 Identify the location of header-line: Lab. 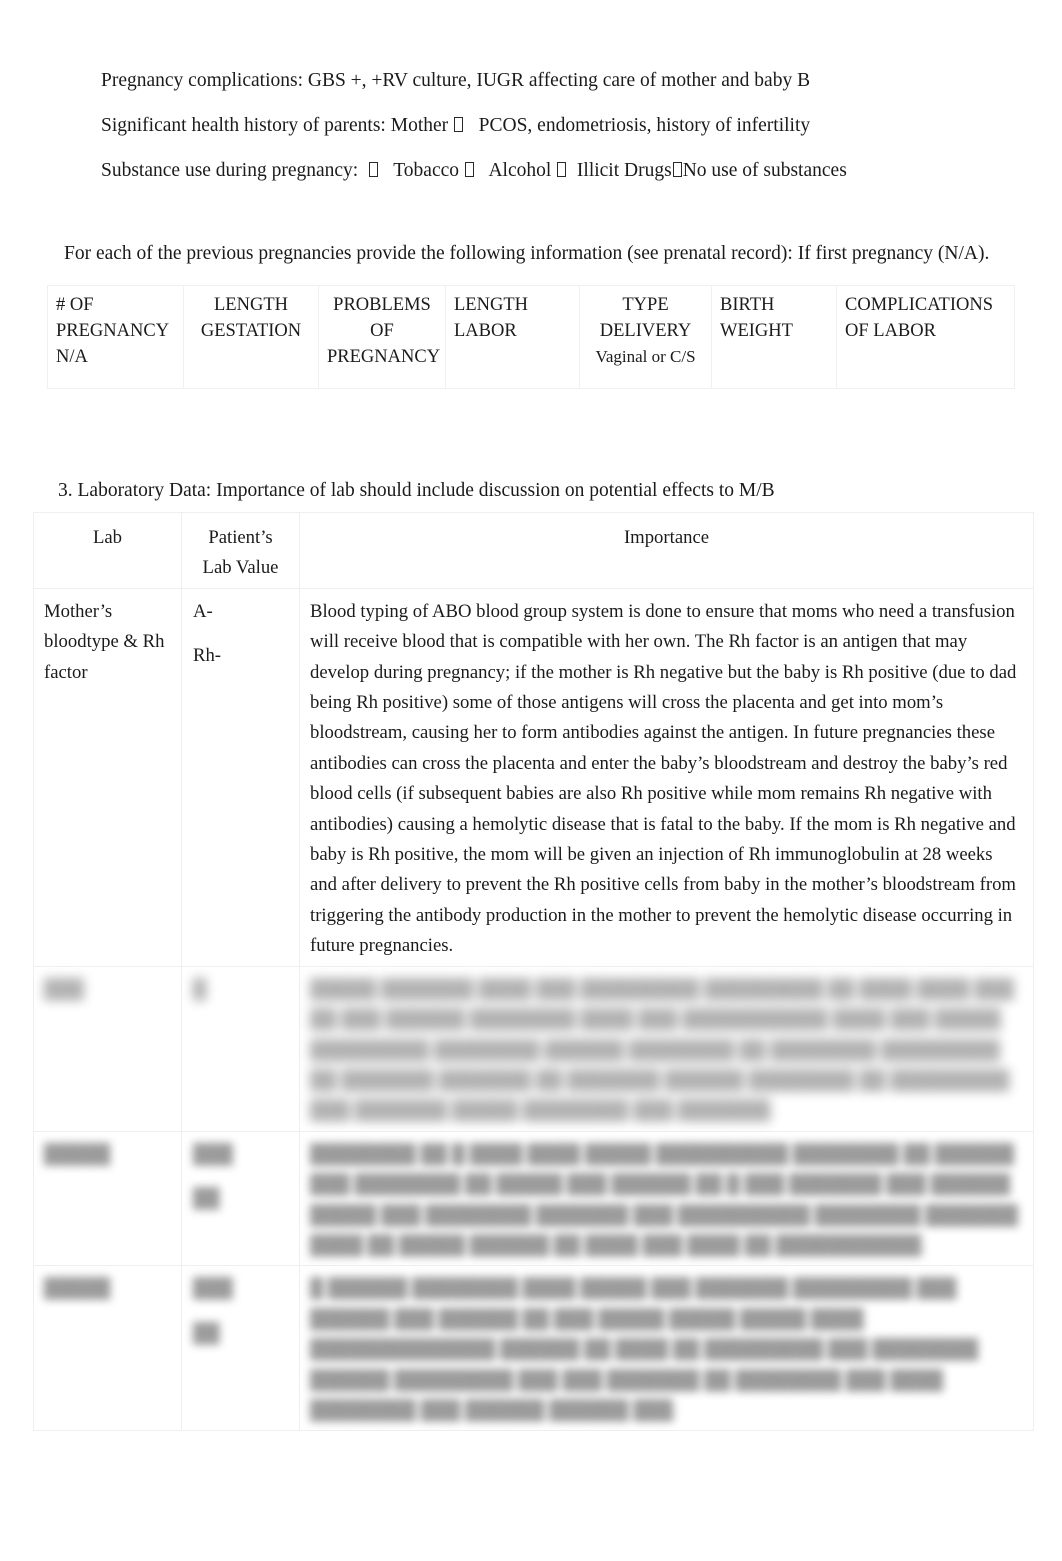
(107, 537).